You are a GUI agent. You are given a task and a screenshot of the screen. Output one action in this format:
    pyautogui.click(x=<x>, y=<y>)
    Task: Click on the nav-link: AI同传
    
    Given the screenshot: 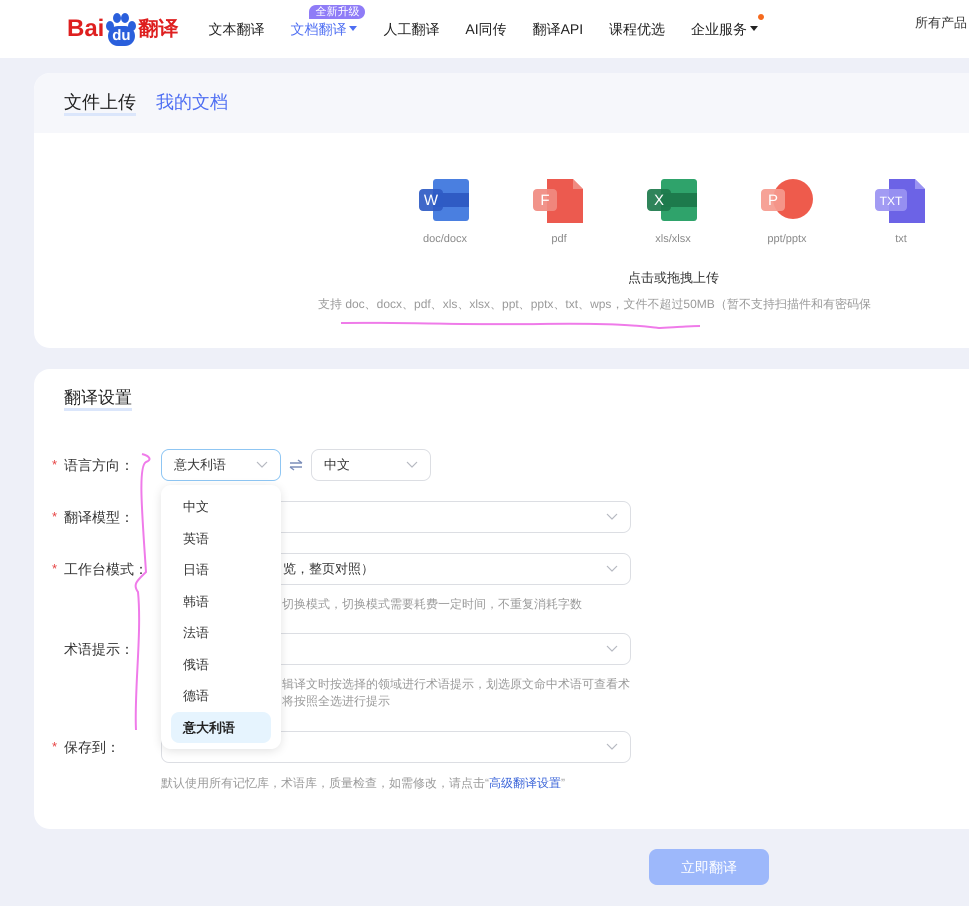 What is the action you would take?
    pyautogui.click(x=486, y=29)
    